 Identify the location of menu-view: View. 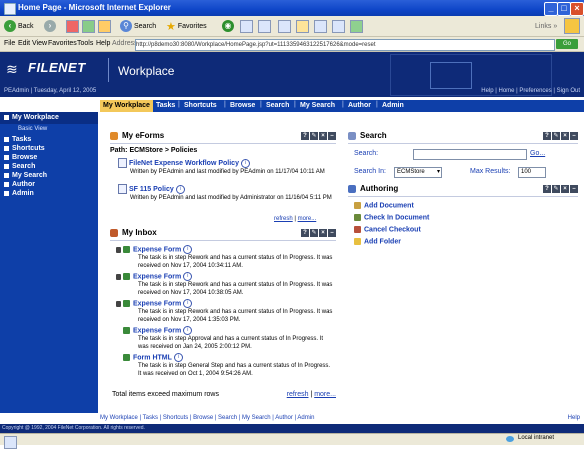
(39, 43).